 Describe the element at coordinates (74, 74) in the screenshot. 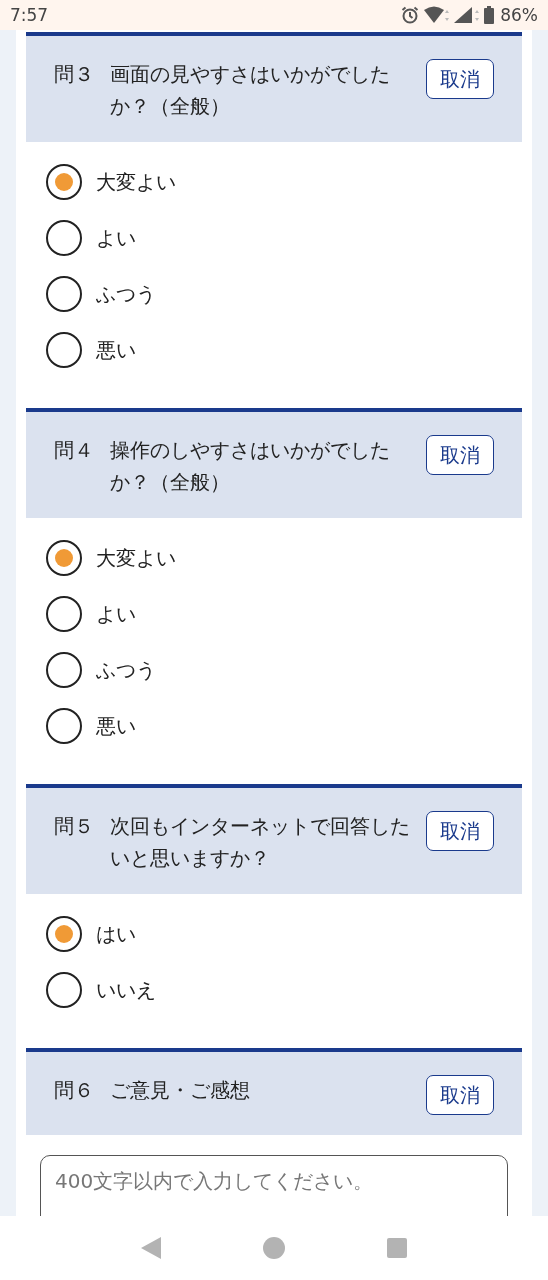

I see `question-number: 問３` at that location.